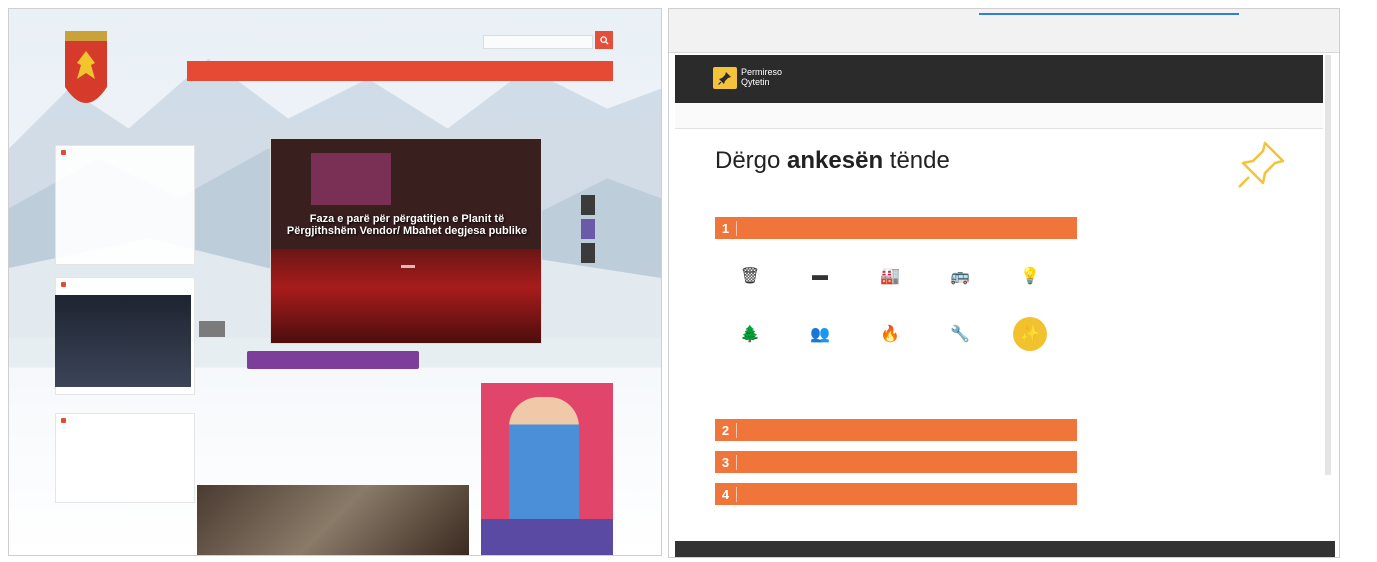  Describe the element at coordinates (960, 276) in the screenshot. I see `bus-icon: 🚌` at that location.